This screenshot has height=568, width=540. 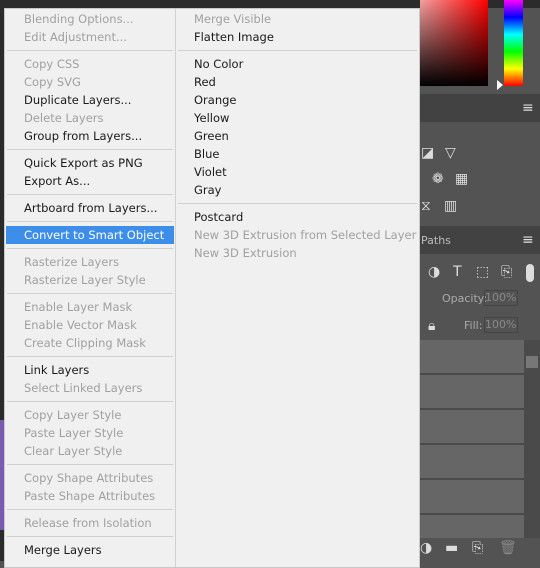 I want to click on color-picker-field, so click(x=454, y=43).